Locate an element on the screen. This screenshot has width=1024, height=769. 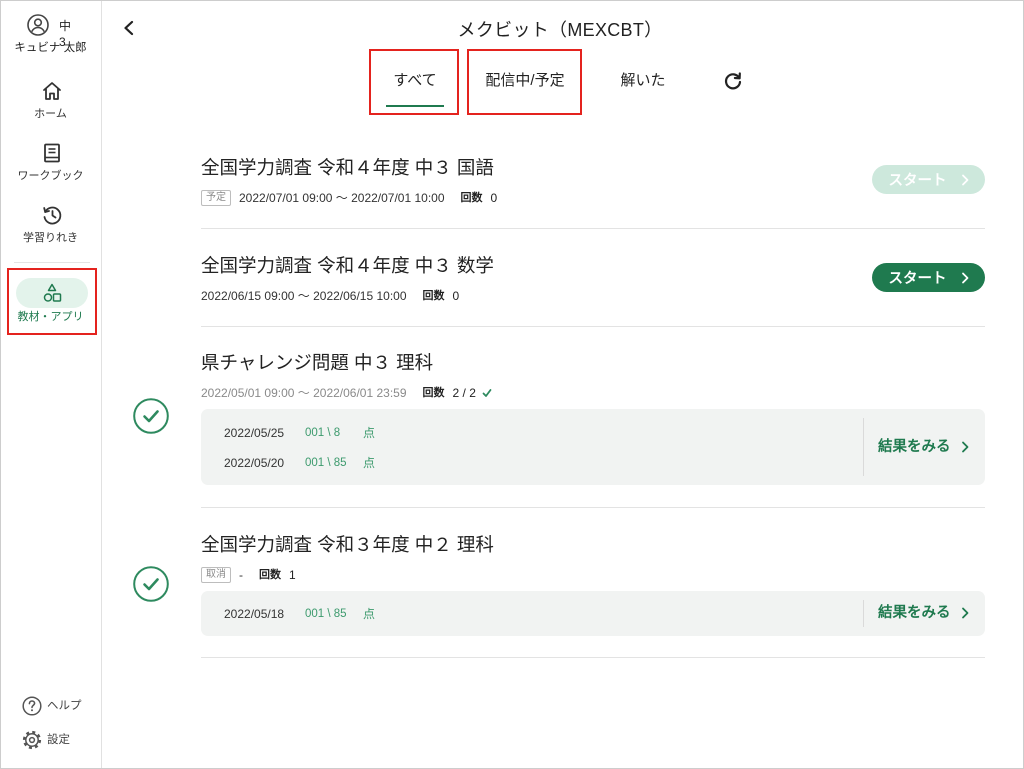
help-link: ヘルプ is located at coordinates (50, 706).